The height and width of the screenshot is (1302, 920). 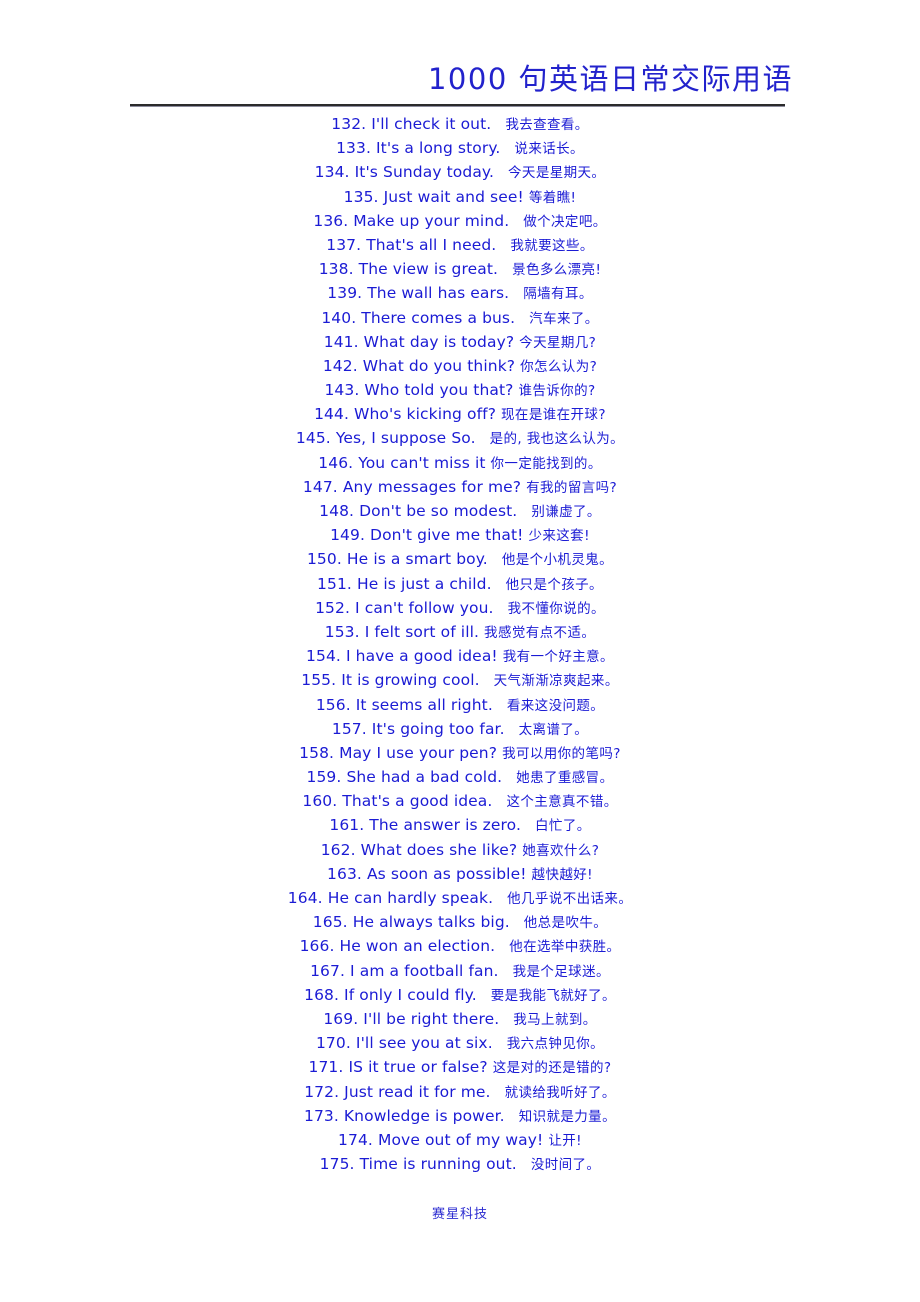 I want to click on phrase-chinese: 我马上就到。, so click(x=555, y=1019).